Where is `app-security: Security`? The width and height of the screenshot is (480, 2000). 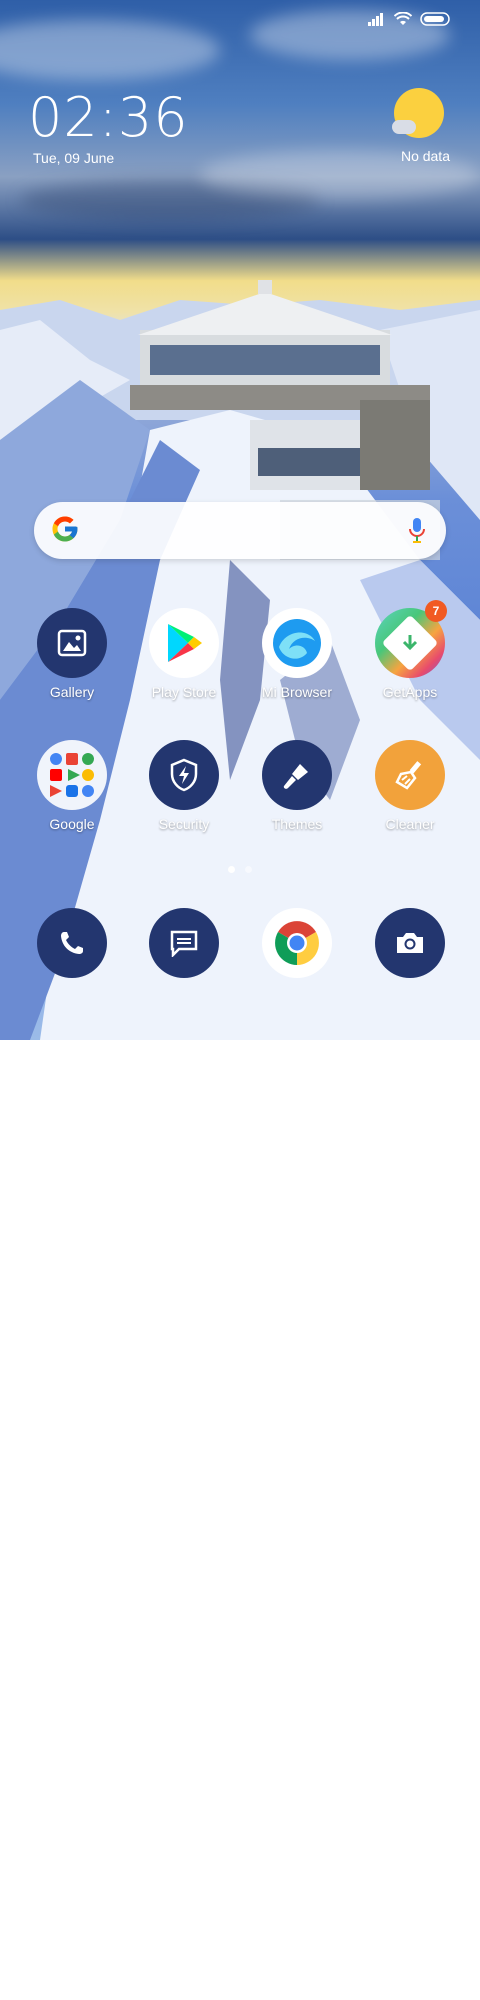
app-security: Security is located at coordinates (184, 786).